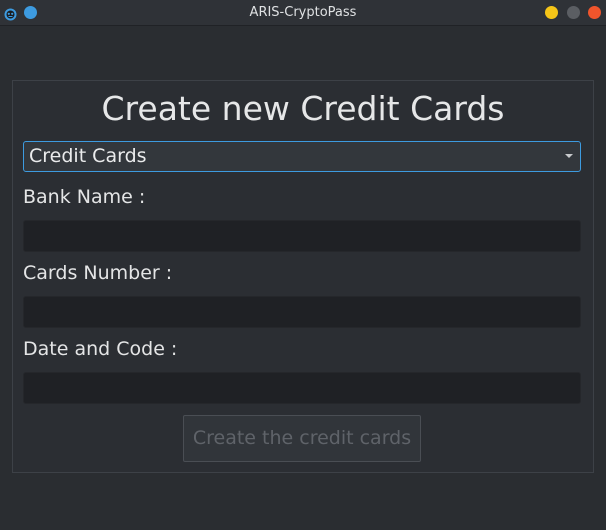  What do you see at coordinates (573, 12) in the screenshot?
I see `maximize-button` at bounding box center [573, 12].